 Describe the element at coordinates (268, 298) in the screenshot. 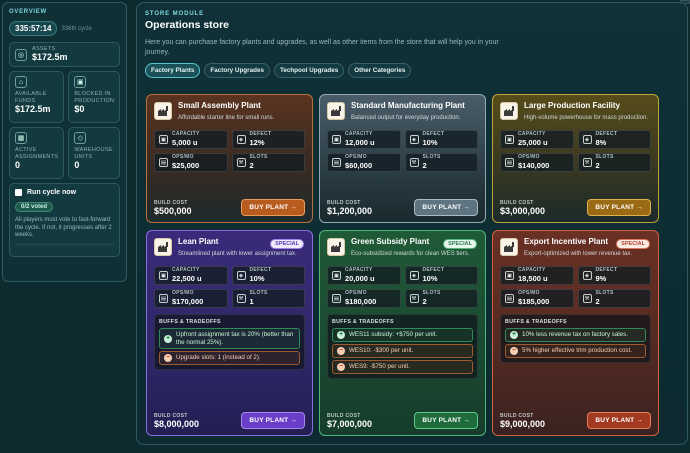

I see `stat-slots: ⚒ SLOTS 1` at that location.